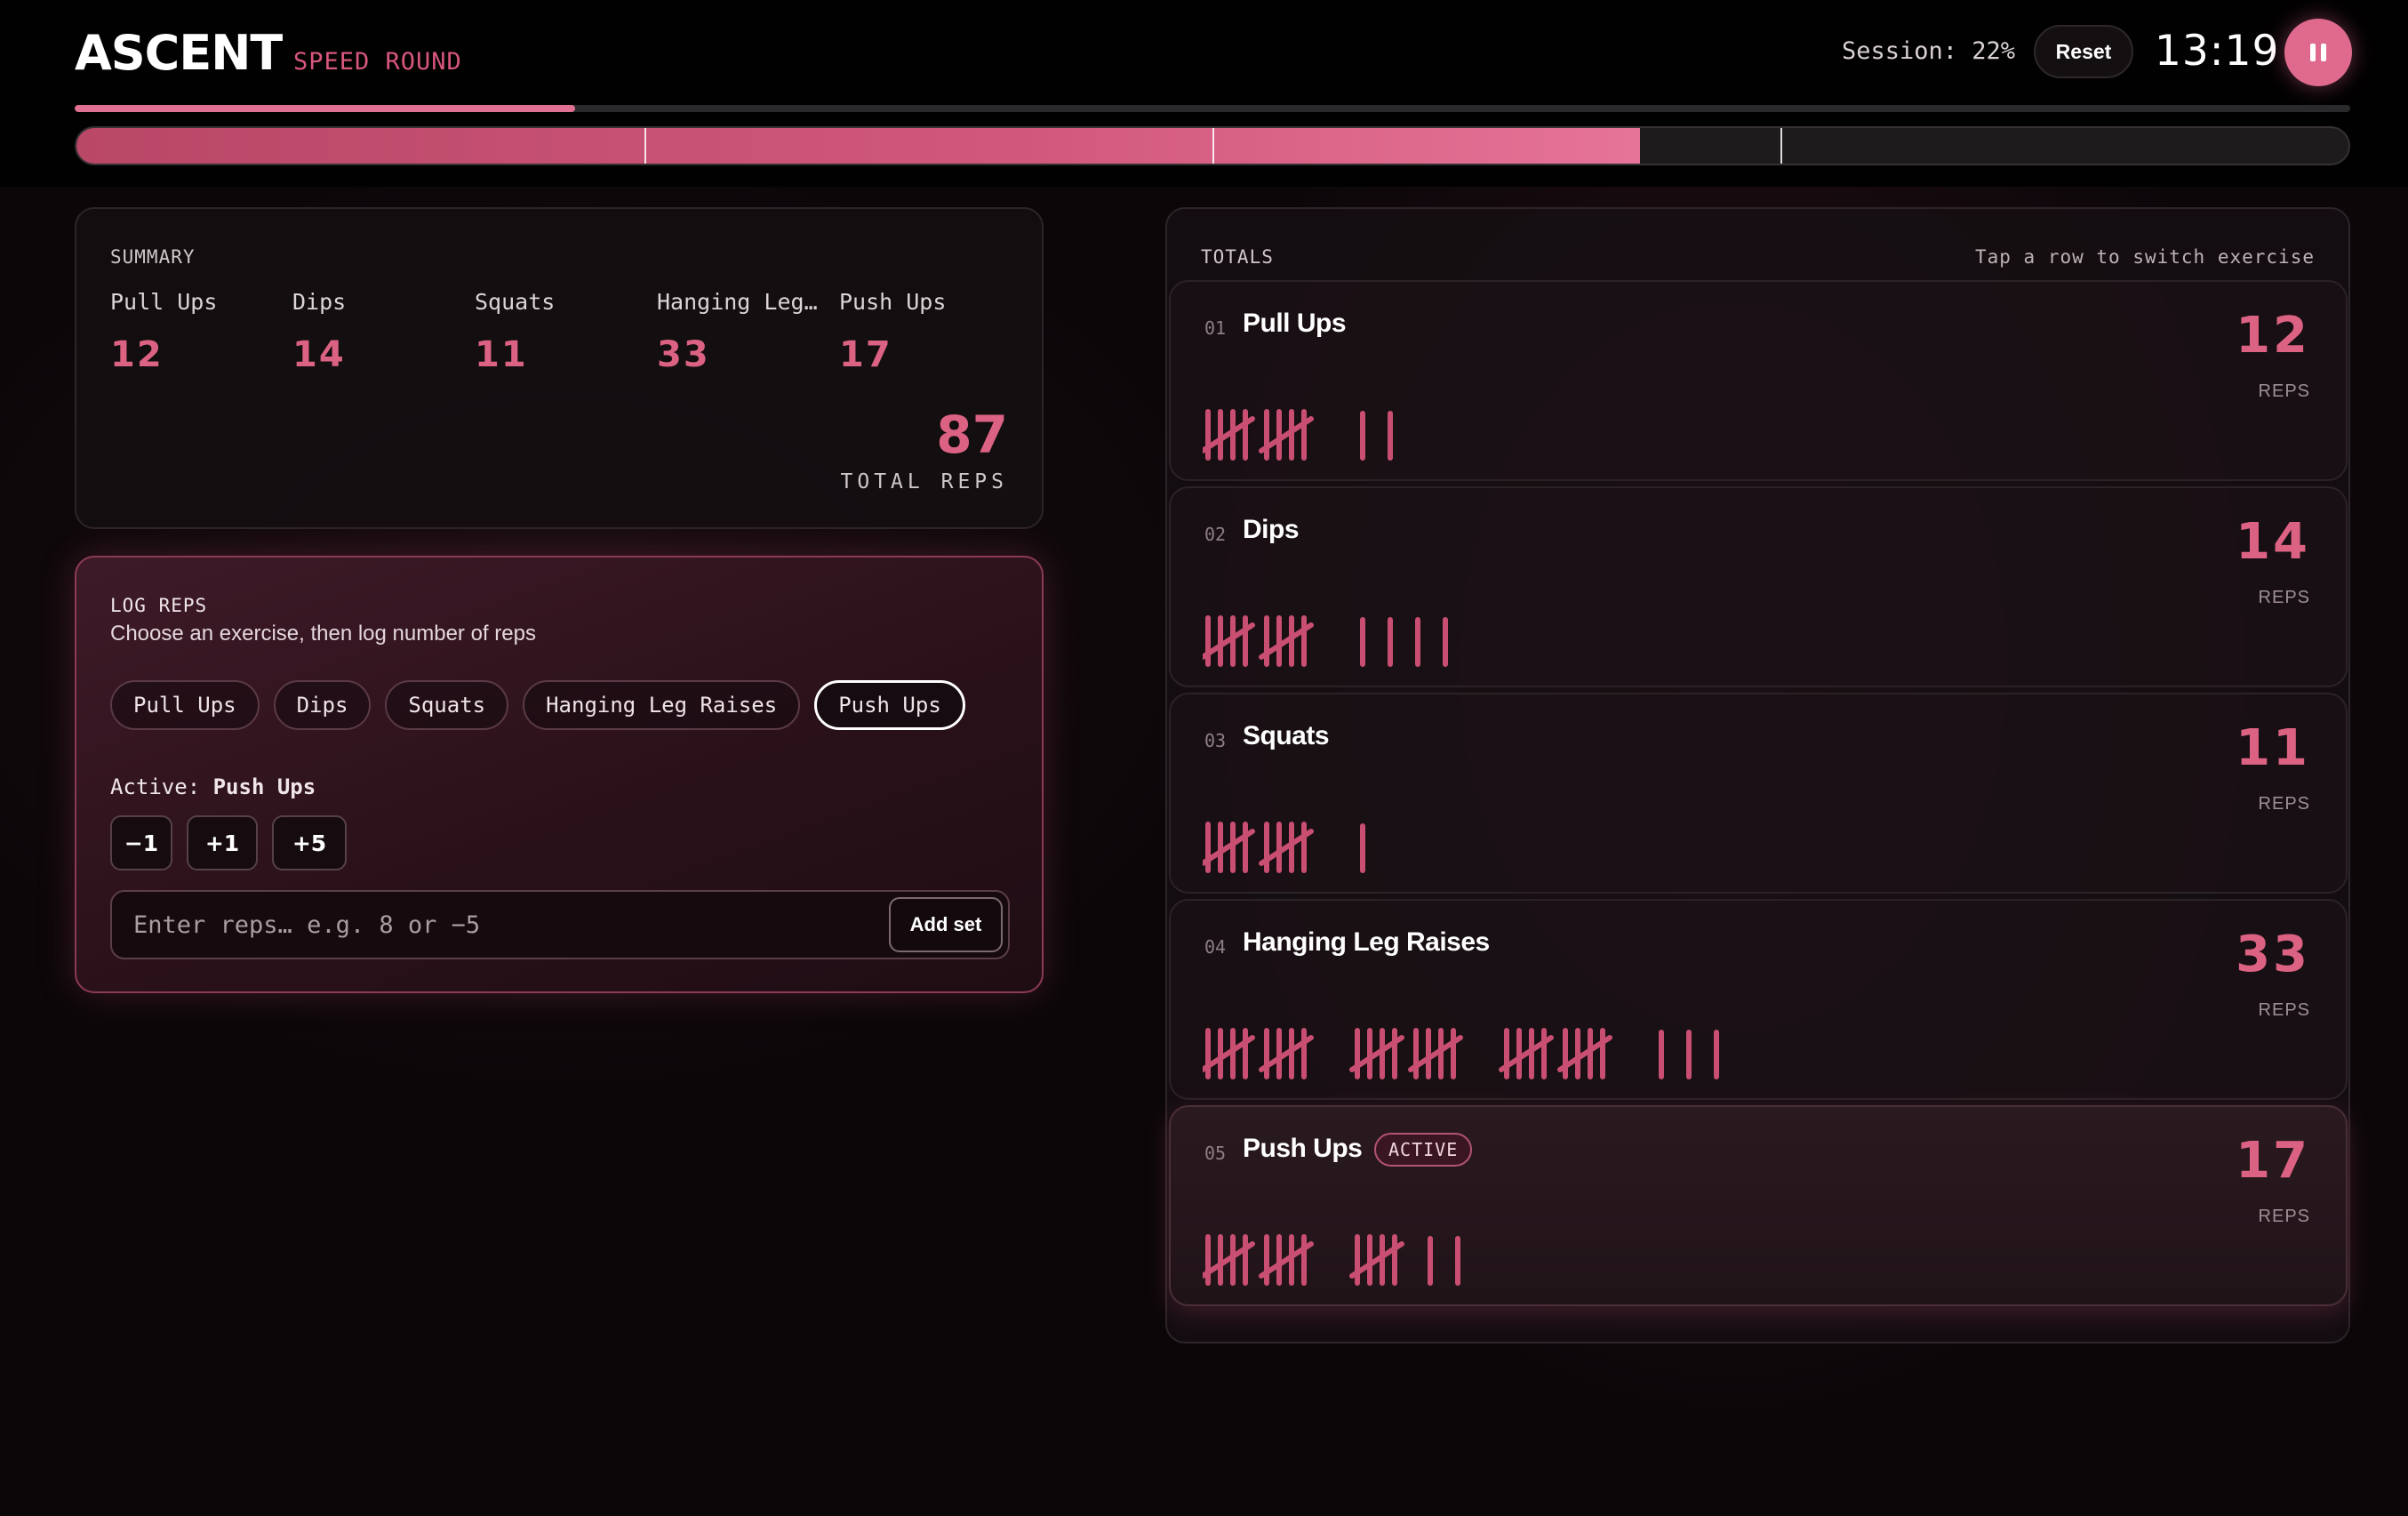 The width and height of the screenshot is (2408, 1516). What do you see at coordinates (1215, 1153) in the screenshot?
I see `row-number: 05` at bounding box center [1215, 1153].